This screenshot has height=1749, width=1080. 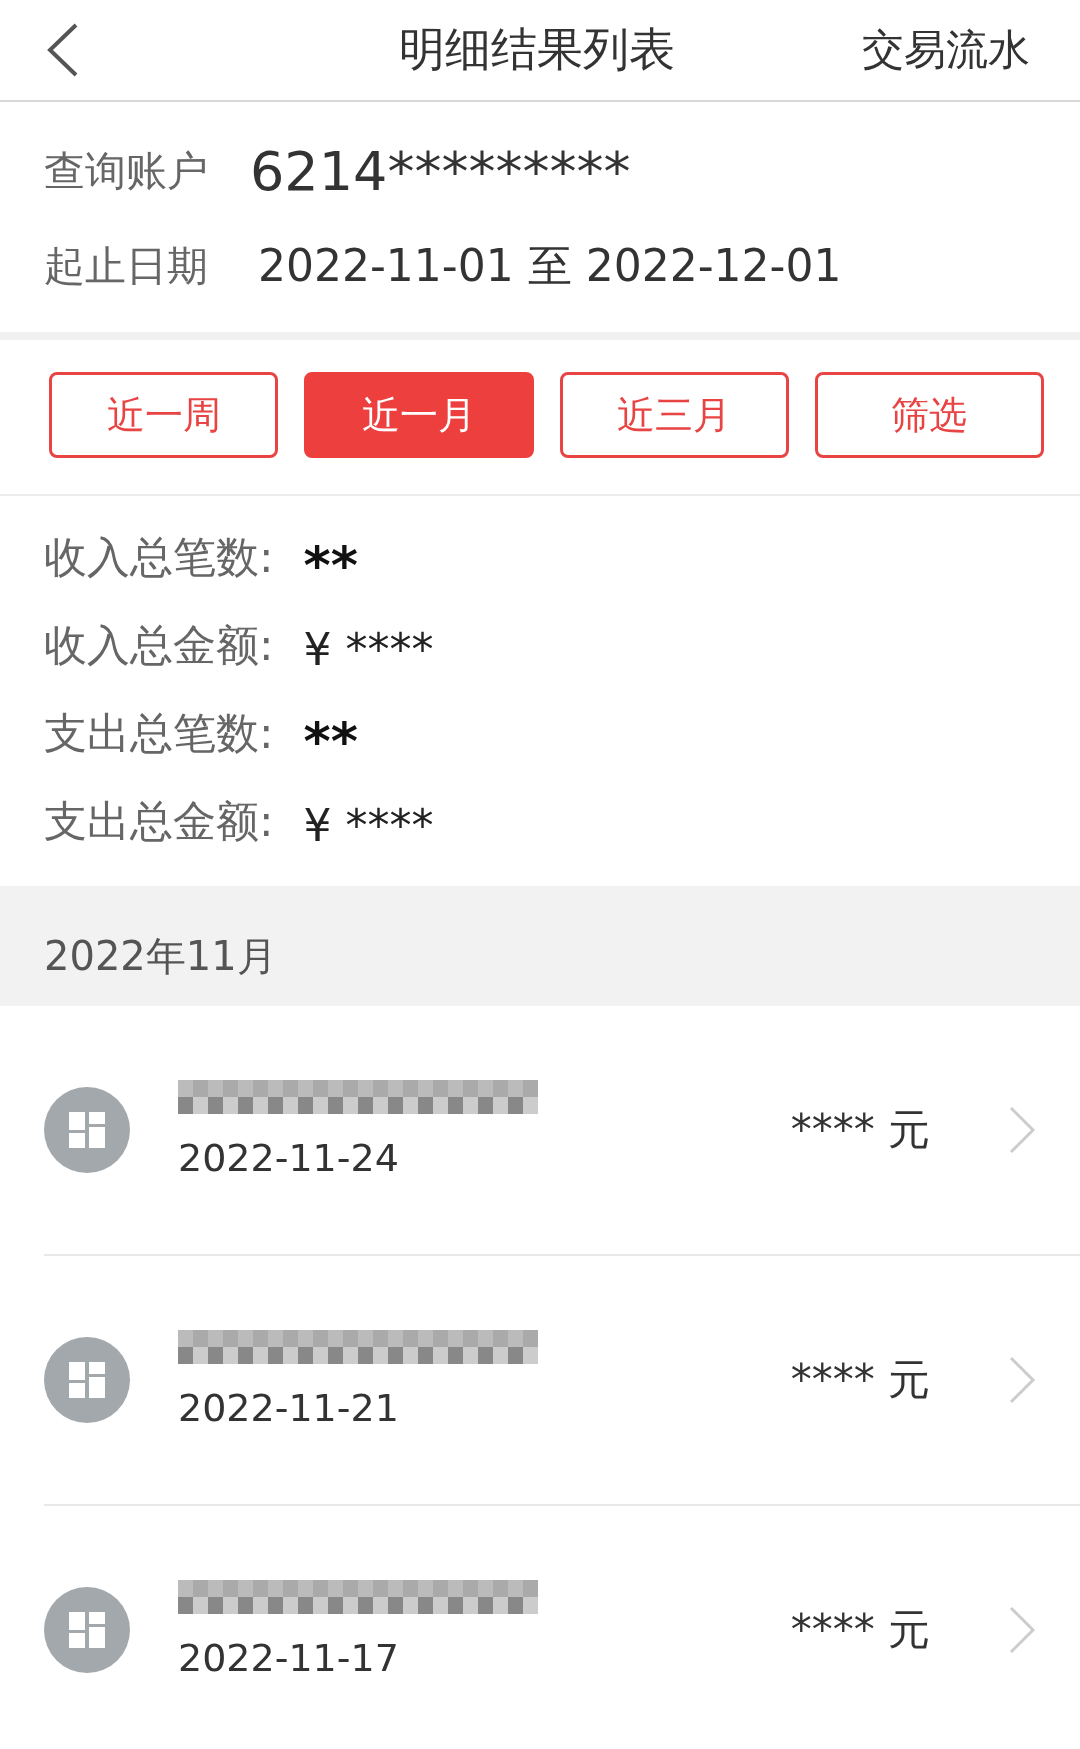 What do you see at coordinates (159, 821) in the screenshot?
I see `summary-label: 支出总金额:` at bounding box center [159, 821].